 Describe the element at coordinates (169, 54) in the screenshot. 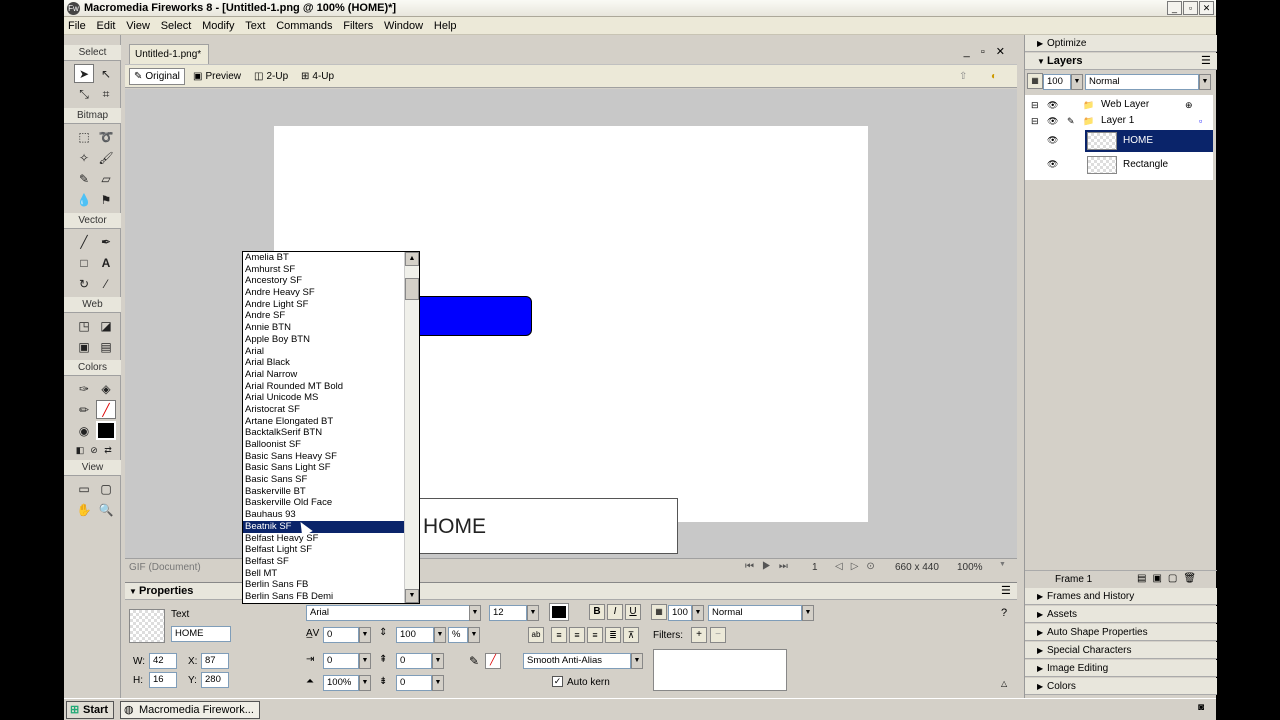

I see `document-tab: Untitled-1.png*` at that location.